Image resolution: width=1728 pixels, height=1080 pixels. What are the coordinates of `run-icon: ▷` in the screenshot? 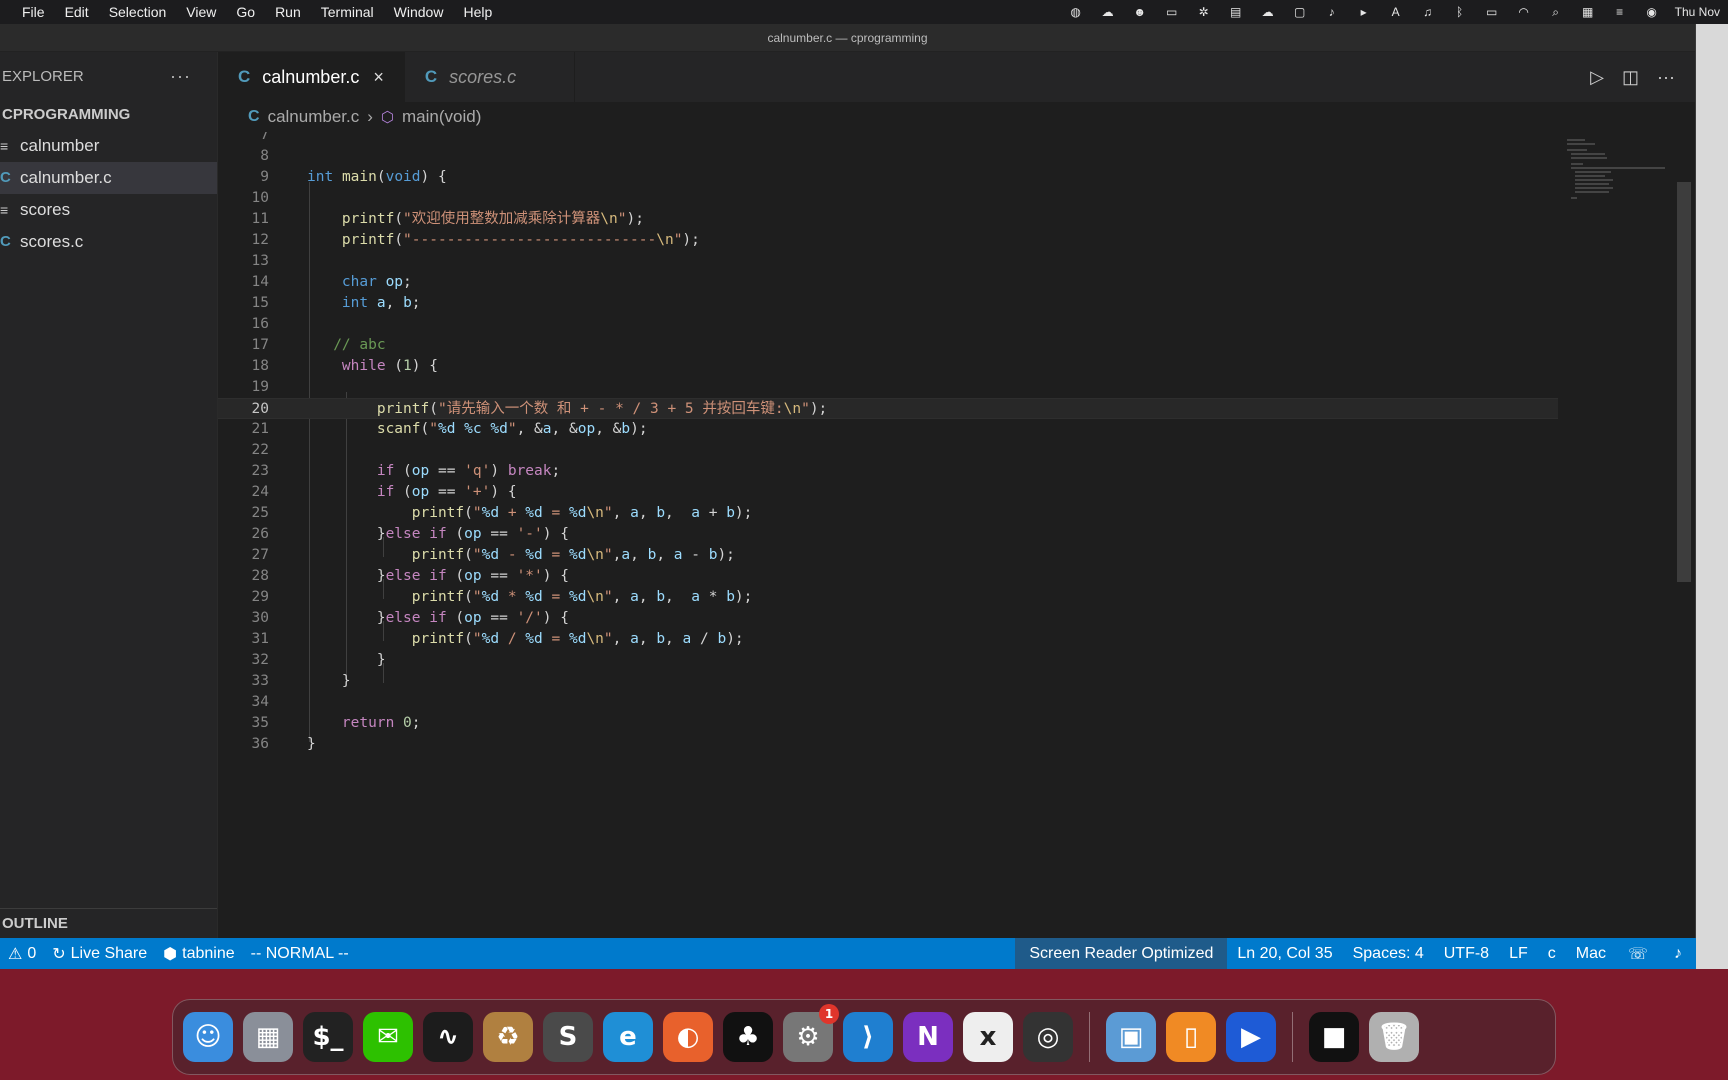 It's located at (1597, 77).